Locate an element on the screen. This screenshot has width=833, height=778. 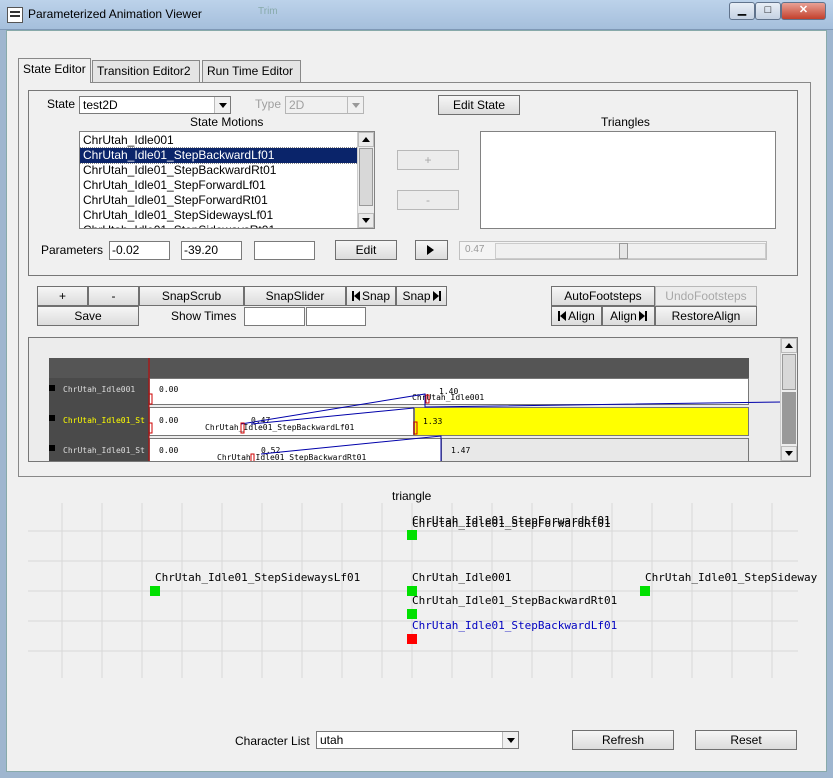
character-list-label: Character List is located at coordinates (272, 741).